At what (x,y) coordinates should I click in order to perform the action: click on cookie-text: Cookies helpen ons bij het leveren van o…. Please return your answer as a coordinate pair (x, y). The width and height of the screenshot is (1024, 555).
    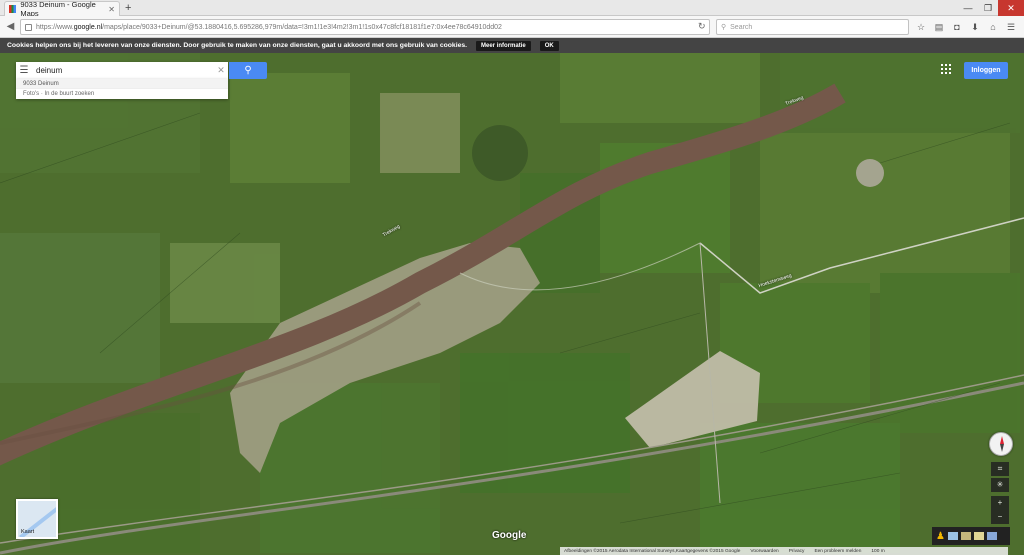
    Looking at the image, I should click on (237, 45).